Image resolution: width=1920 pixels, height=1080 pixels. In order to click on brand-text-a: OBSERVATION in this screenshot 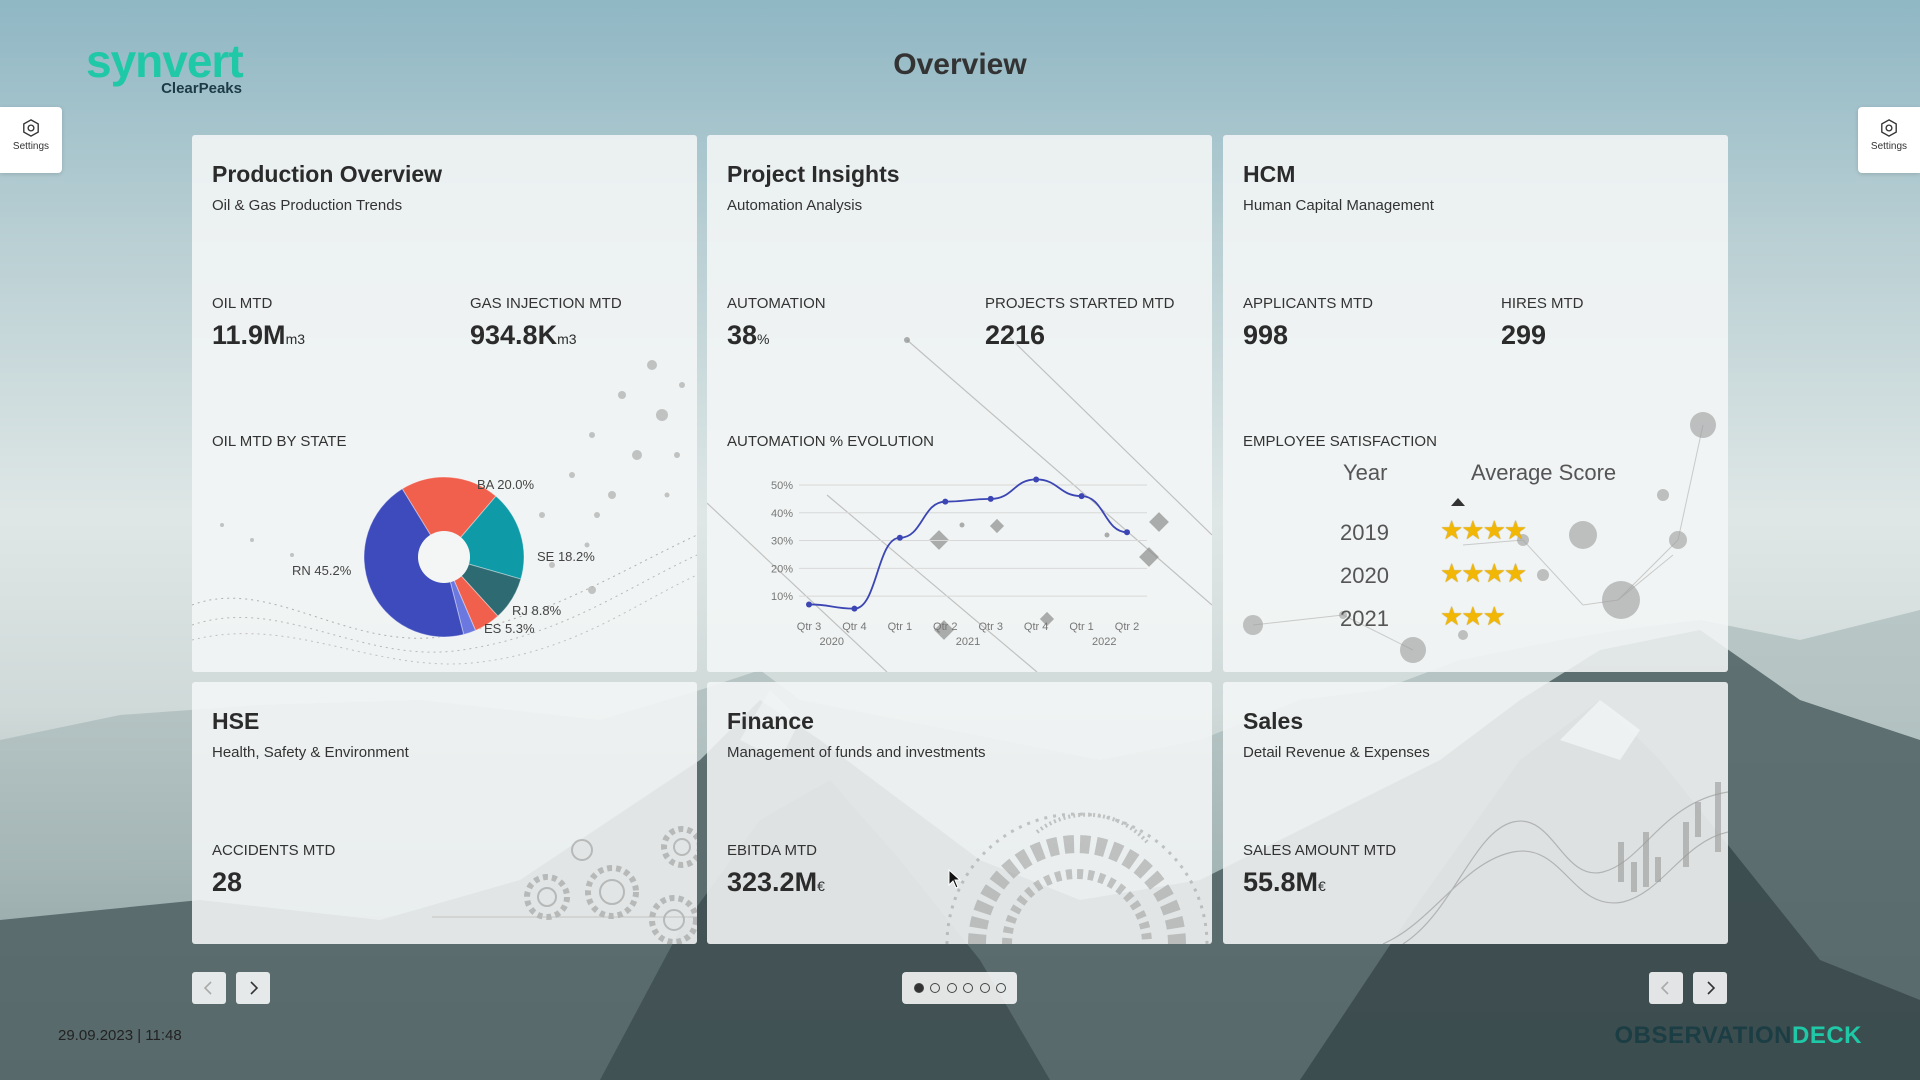, I will do `click(1703, 1035)`.